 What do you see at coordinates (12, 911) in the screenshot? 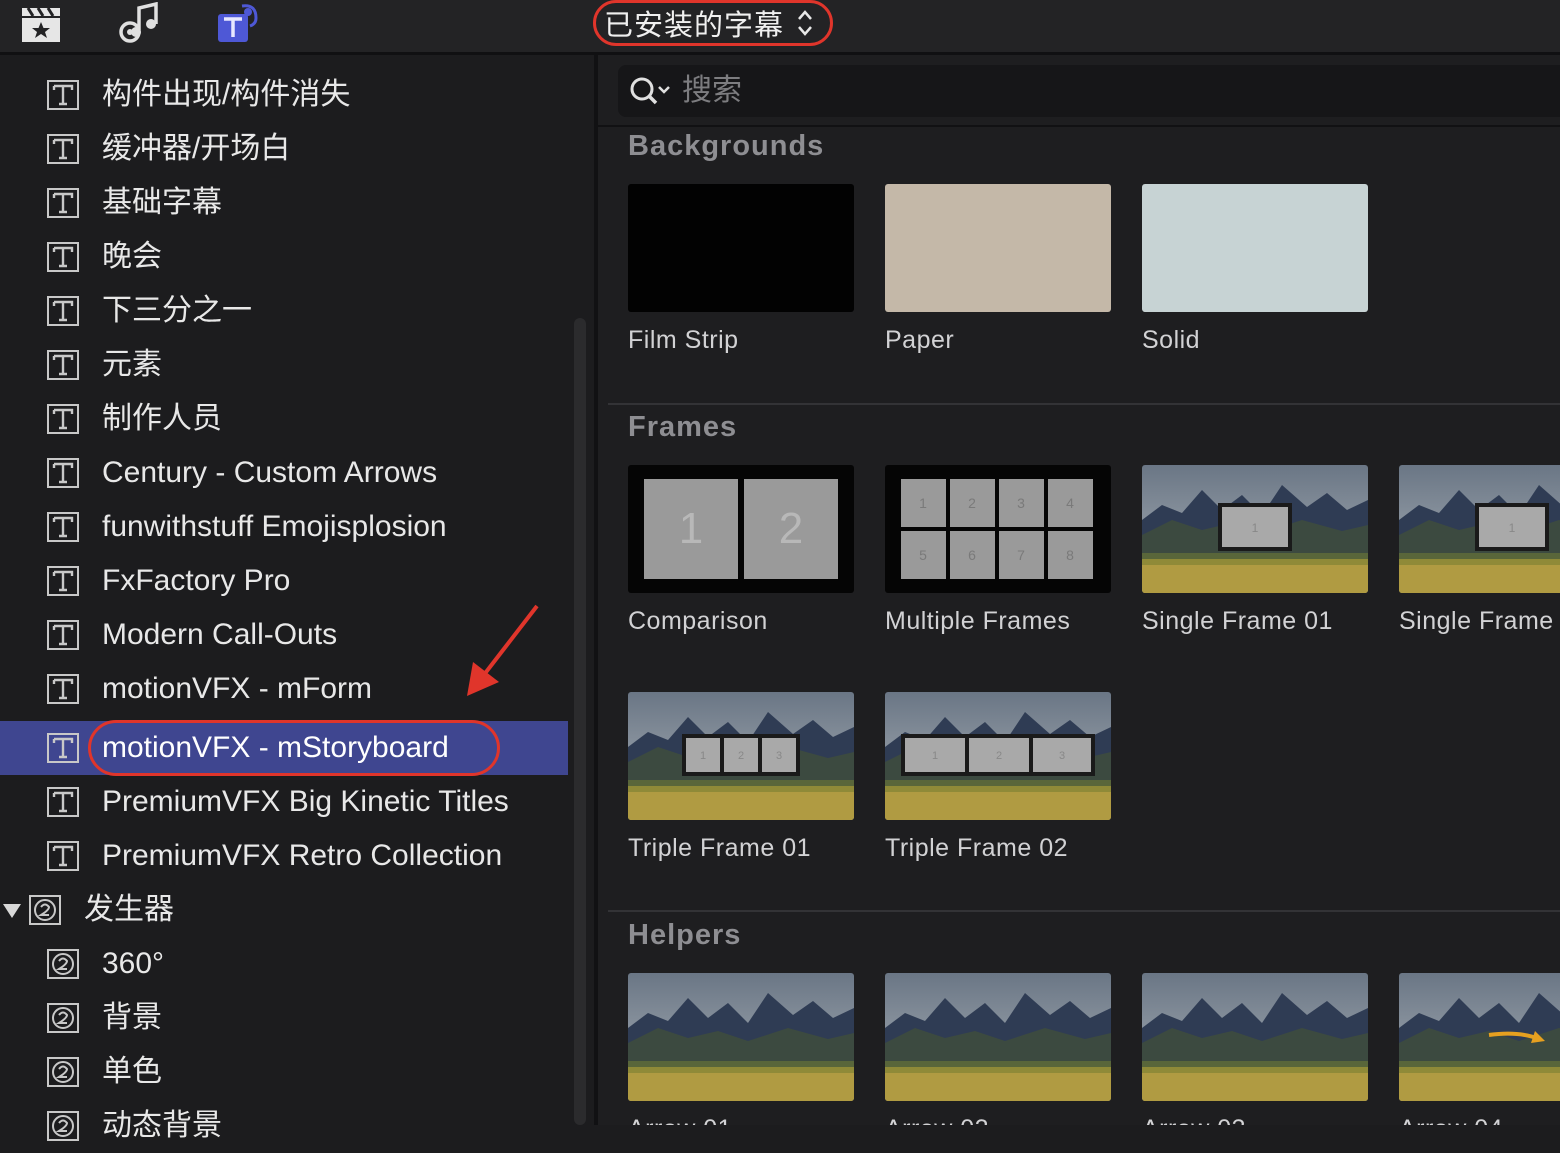
I see `disclosure-triangle-icon` at bounding box center [12, 911].